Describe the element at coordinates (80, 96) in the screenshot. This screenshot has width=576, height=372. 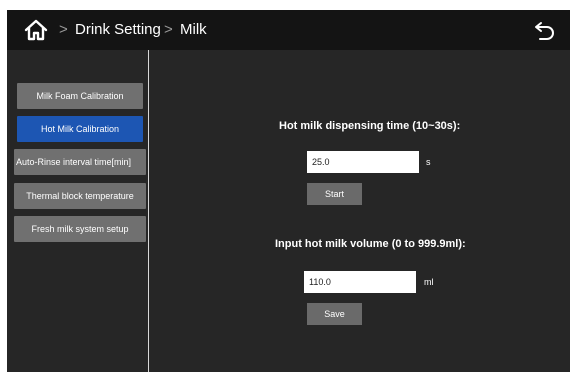
I see `sidebar-item-milk-foam-calibration: Milk Foam Calibration` at that location.